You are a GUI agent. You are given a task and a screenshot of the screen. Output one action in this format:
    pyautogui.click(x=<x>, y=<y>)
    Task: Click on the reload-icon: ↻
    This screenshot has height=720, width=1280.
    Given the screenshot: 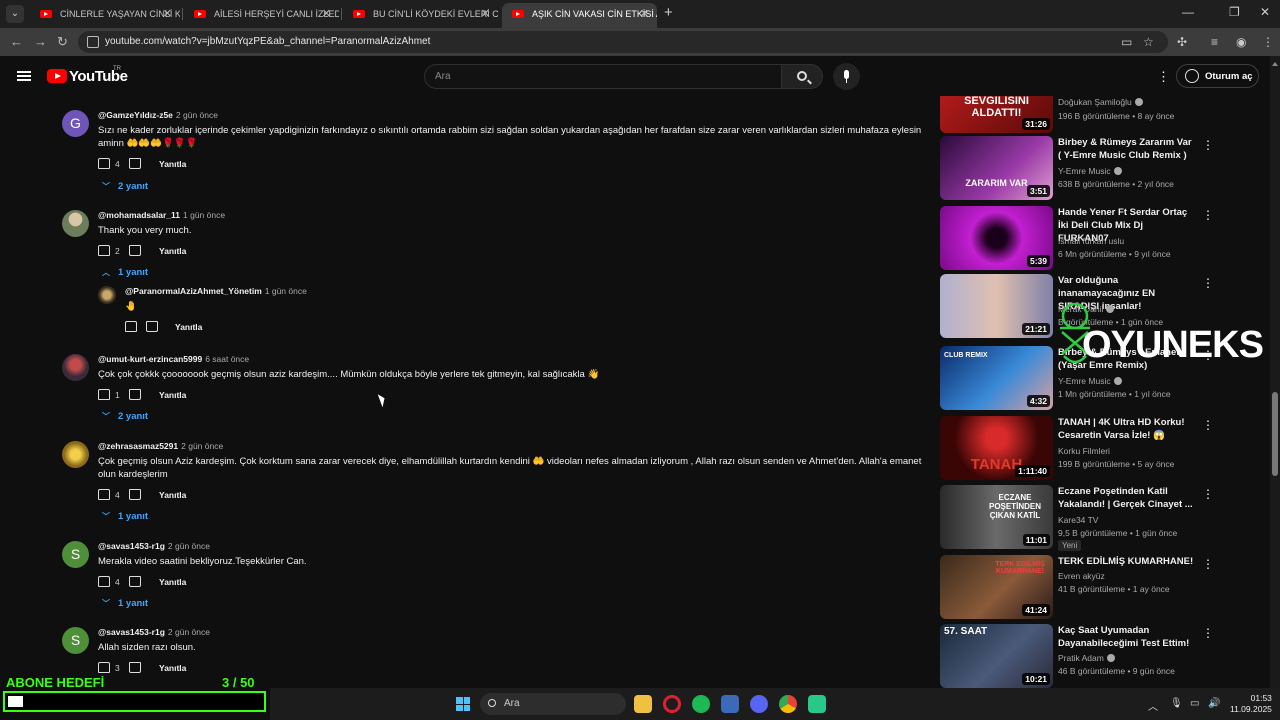 What is the action you would take?
    pyautogui.click(x=62, y=42)
    